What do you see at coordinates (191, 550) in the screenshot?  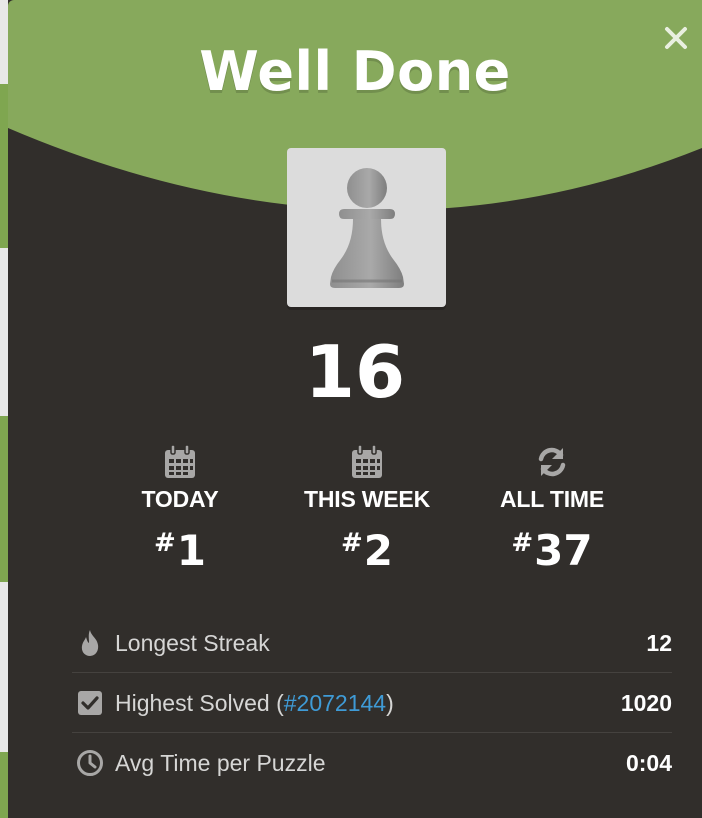 I see `rank-number: 1` at bounding box center [191, 550].